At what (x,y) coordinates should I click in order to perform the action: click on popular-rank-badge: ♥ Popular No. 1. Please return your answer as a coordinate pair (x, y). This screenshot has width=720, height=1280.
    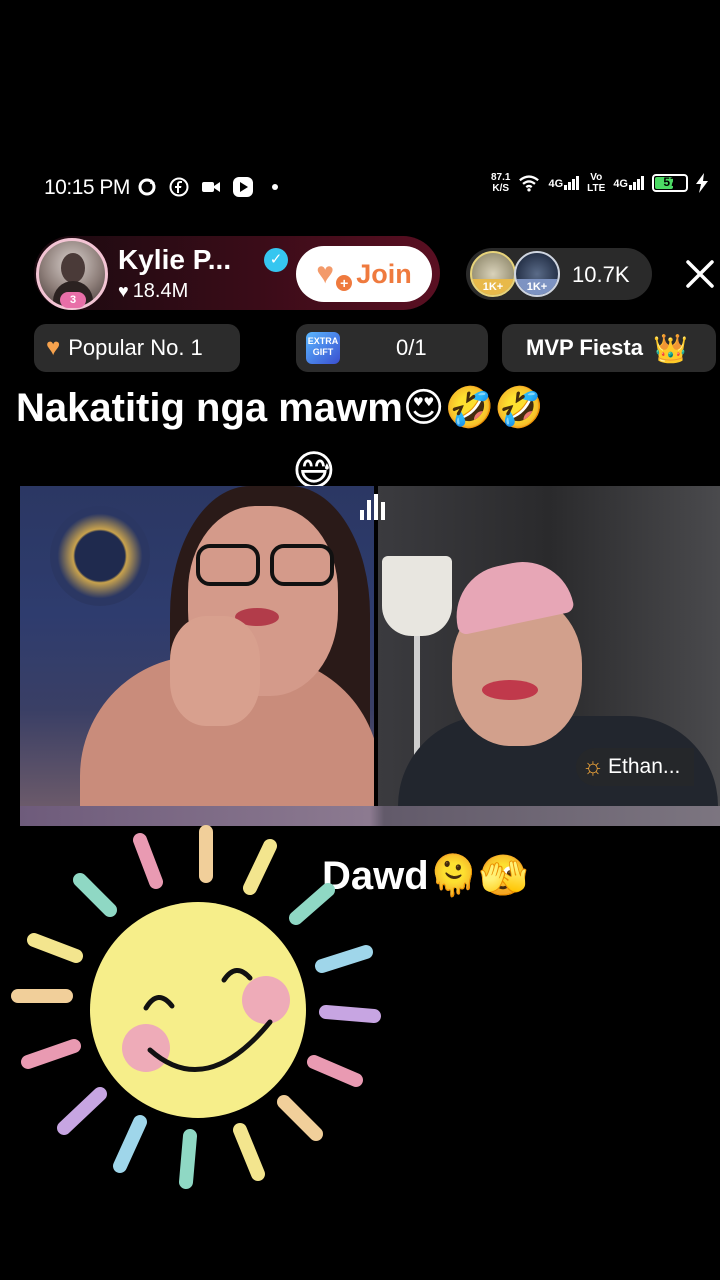
    Looking at the image, I should click on (137, 348).